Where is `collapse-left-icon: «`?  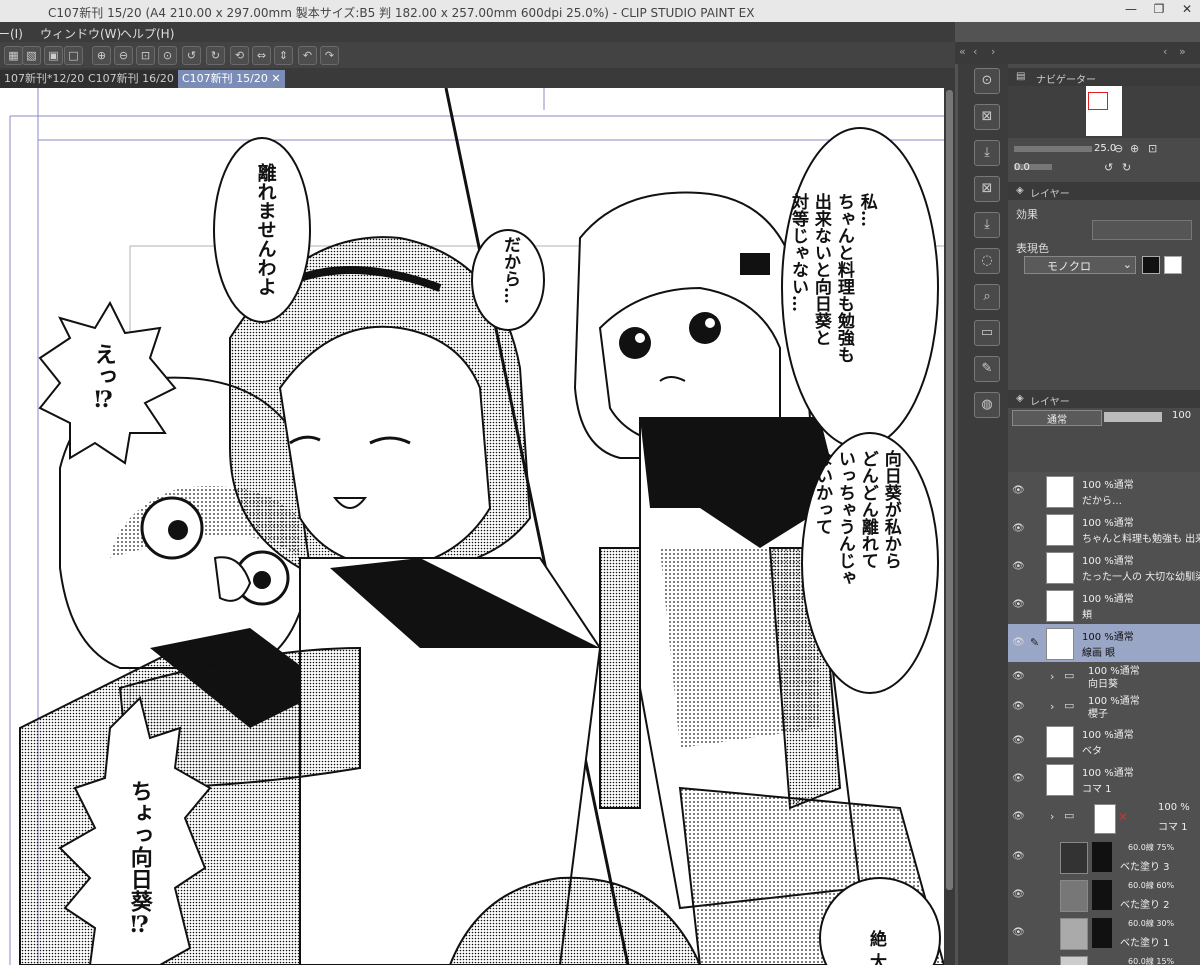
collapse-left-icon: « is located at coordinates (962, 51).